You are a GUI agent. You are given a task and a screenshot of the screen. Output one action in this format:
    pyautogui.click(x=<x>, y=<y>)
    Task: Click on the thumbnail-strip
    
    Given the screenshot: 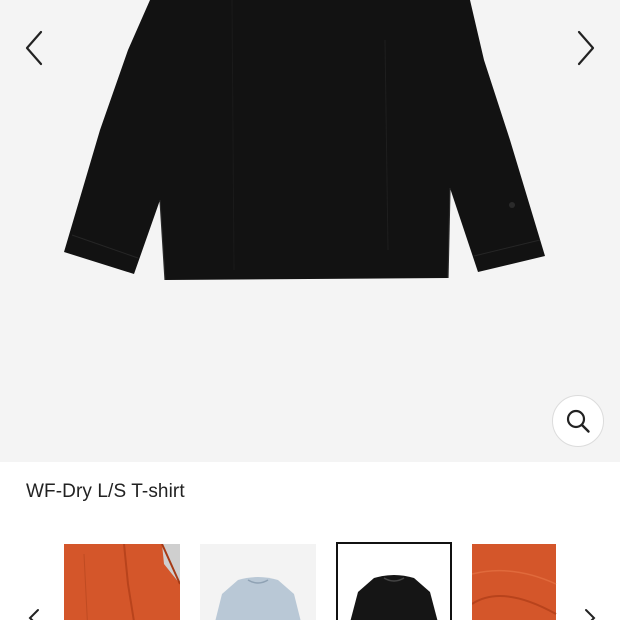 What is the action you would take?
    pyautogui.click(x=310, y=579)
    